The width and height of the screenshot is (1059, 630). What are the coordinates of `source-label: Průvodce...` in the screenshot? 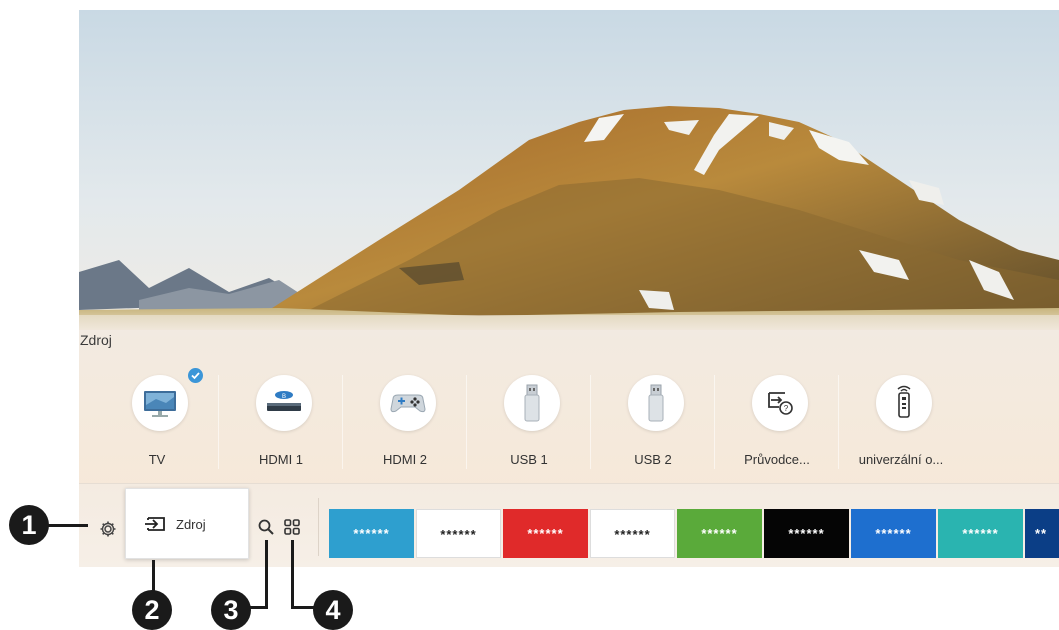 It's located at (777, 459).